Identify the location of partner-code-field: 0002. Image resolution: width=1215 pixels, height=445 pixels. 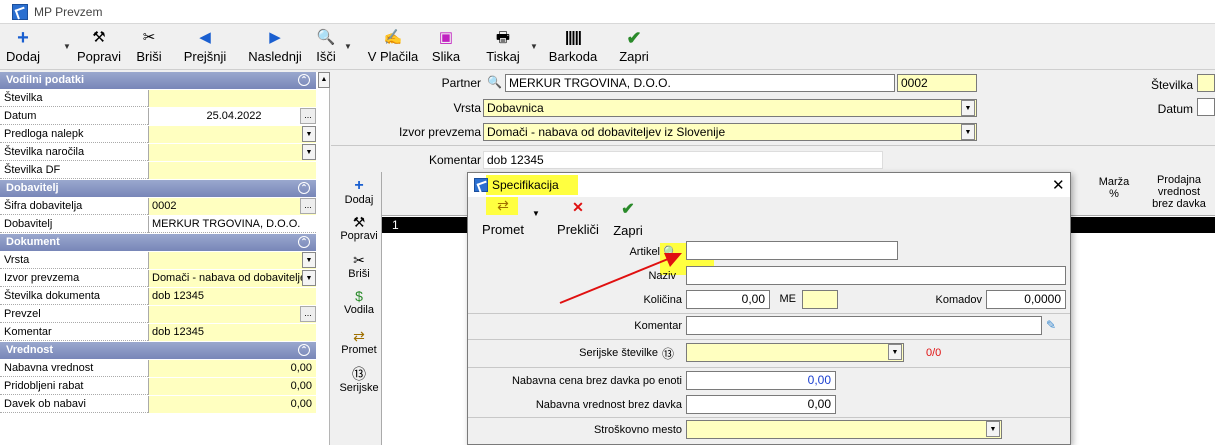
(937, 83).